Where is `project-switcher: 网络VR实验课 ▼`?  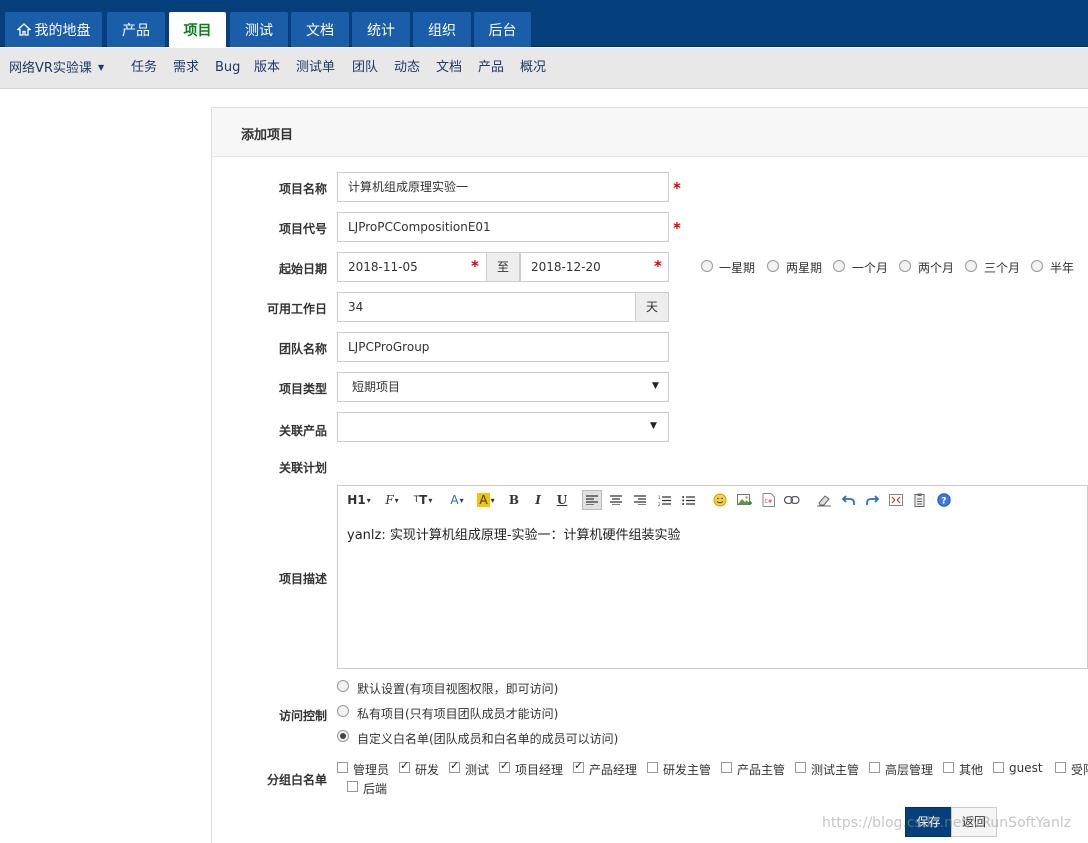
project-switcher: 网络VR实验课 ▼ is located at coordinates (56, 68).